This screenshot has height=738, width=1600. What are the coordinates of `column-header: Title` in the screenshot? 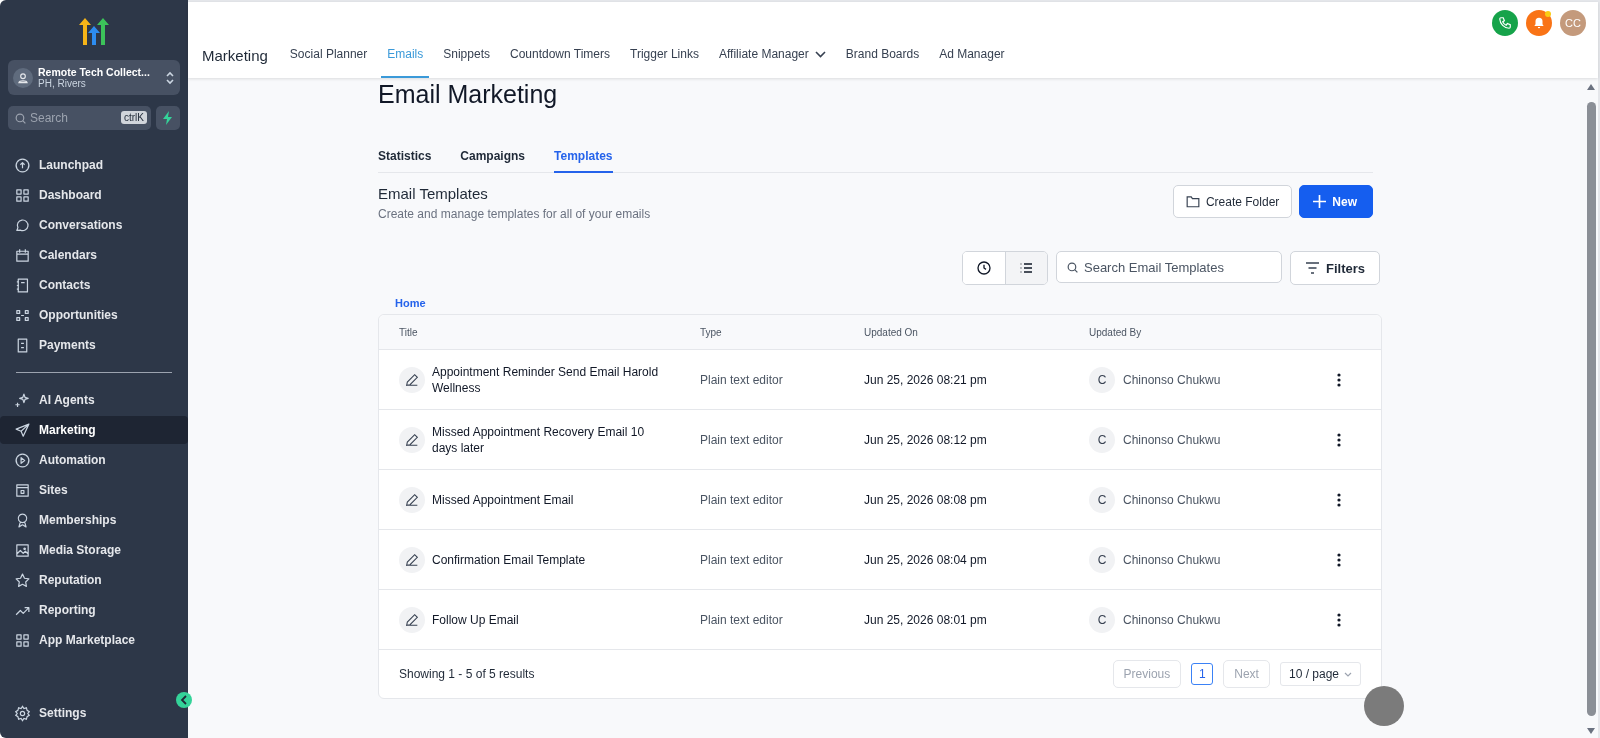 It's located at (409, 332).